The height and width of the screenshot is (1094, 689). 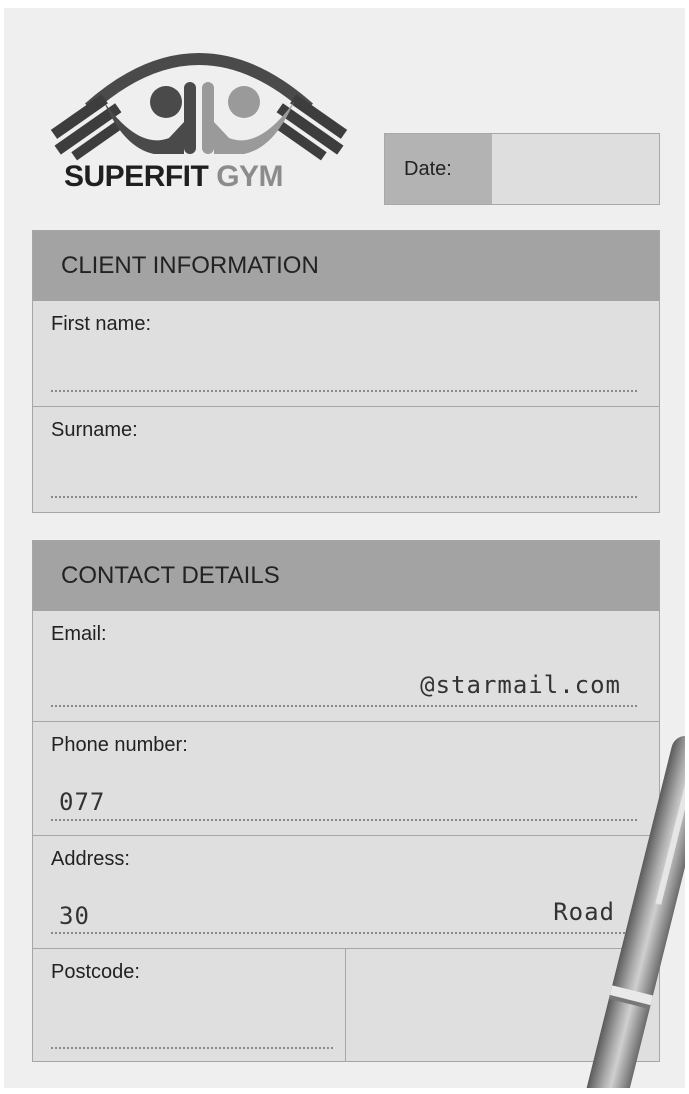 I want to click on date-box: Date:, so click(x=522, y=169).